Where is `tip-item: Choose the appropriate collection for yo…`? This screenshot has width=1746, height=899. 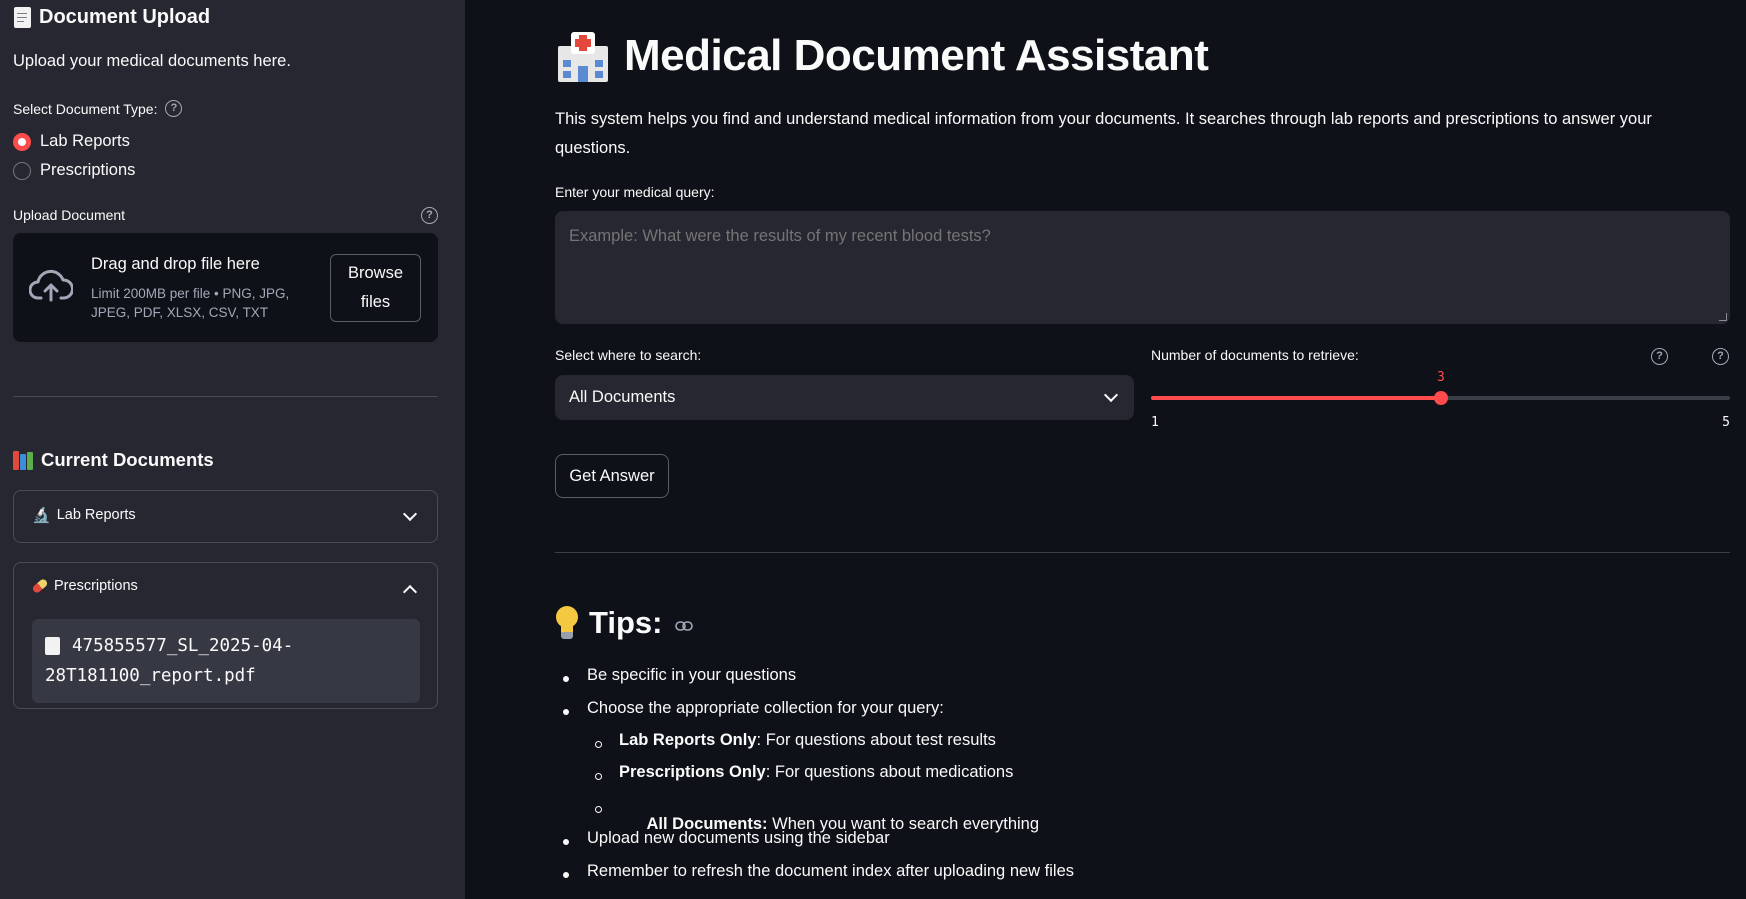 tip-item: Choose the appropriate collection for yo… is located at coordinates (765, 708).